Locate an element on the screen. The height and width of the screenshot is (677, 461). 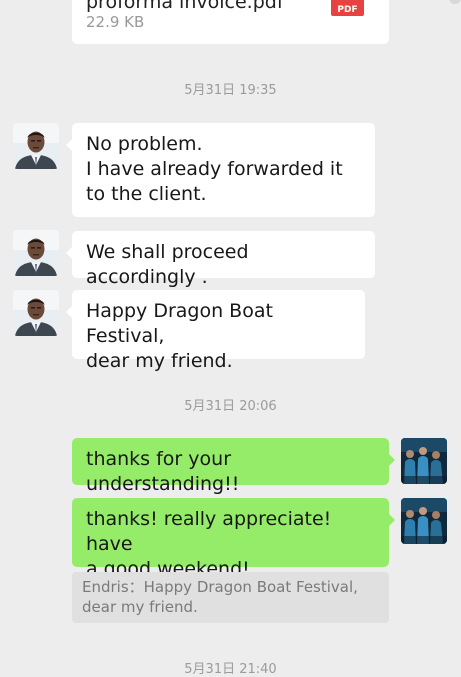
file-size: 22.9 KB is located at coordinates (115, 22).